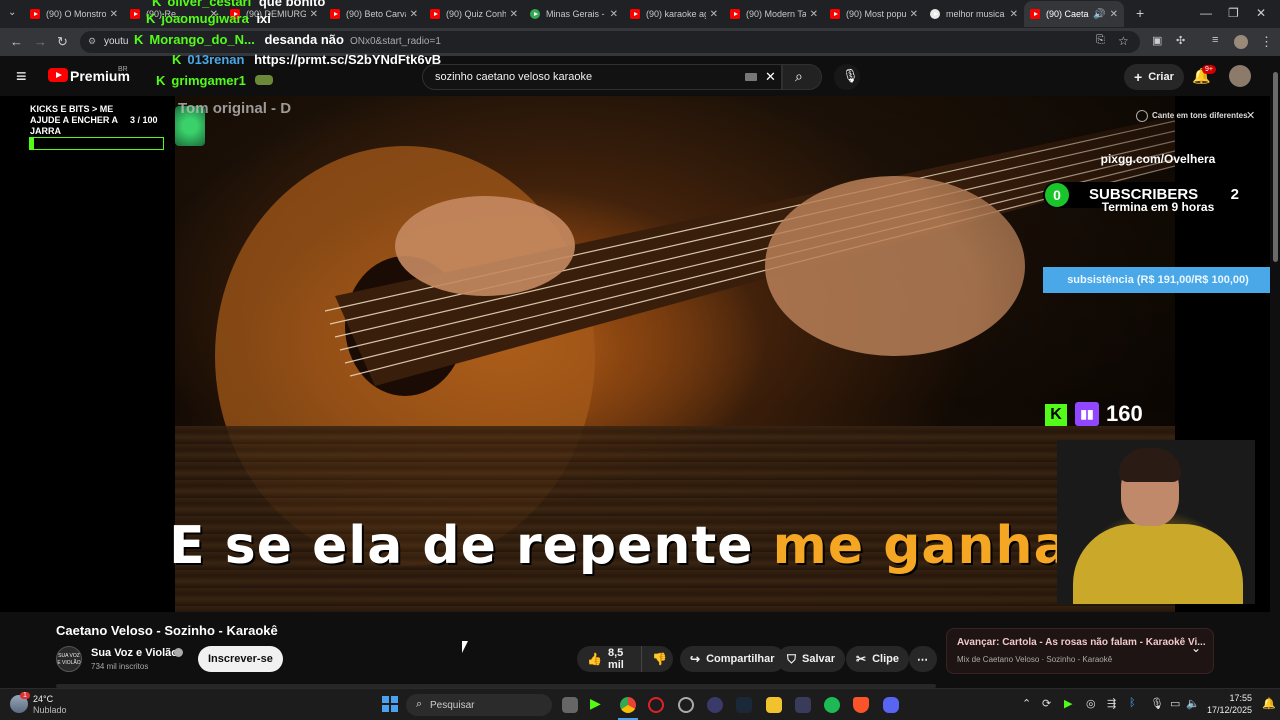 This screenshot has height=720, width=1280. Describe the element at coordinates (628, 705) in the screenshot. I see `chrome-icon` at that location.